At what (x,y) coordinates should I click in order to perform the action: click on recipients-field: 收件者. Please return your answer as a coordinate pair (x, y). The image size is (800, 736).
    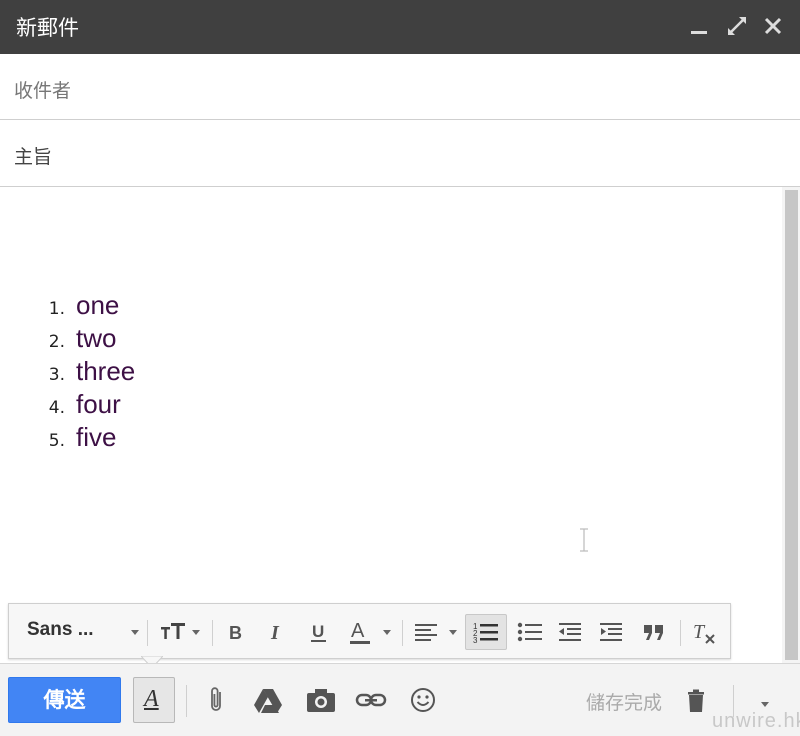
    Looking at the image, I should click on (400, 87).